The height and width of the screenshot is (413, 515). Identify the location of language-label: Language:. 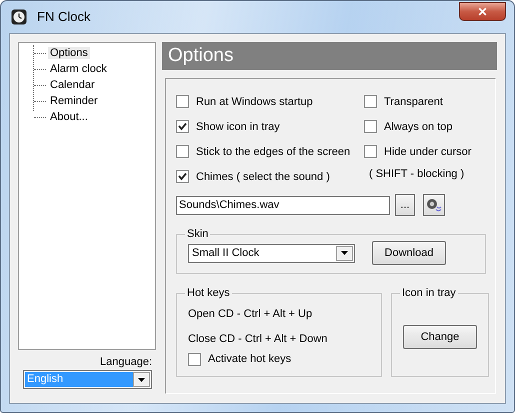
(126, 362).